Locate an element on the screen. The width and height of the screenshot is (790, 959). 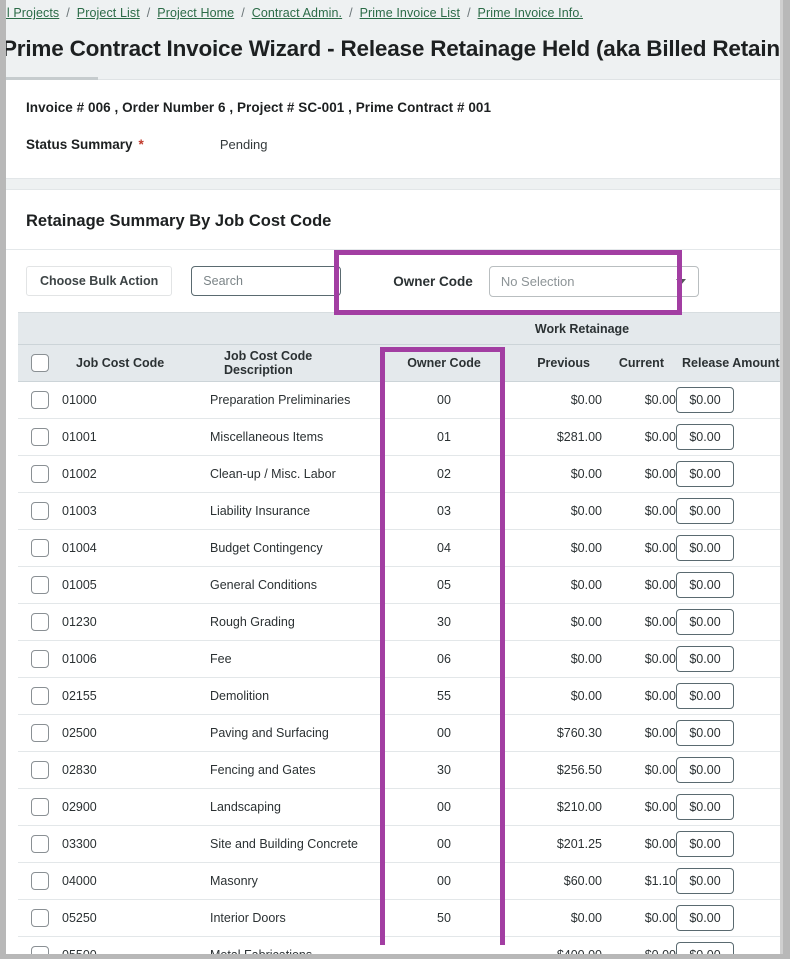
cell-job-cost-code-description: Paving and Surfacing is located at coordinates (296, 733).